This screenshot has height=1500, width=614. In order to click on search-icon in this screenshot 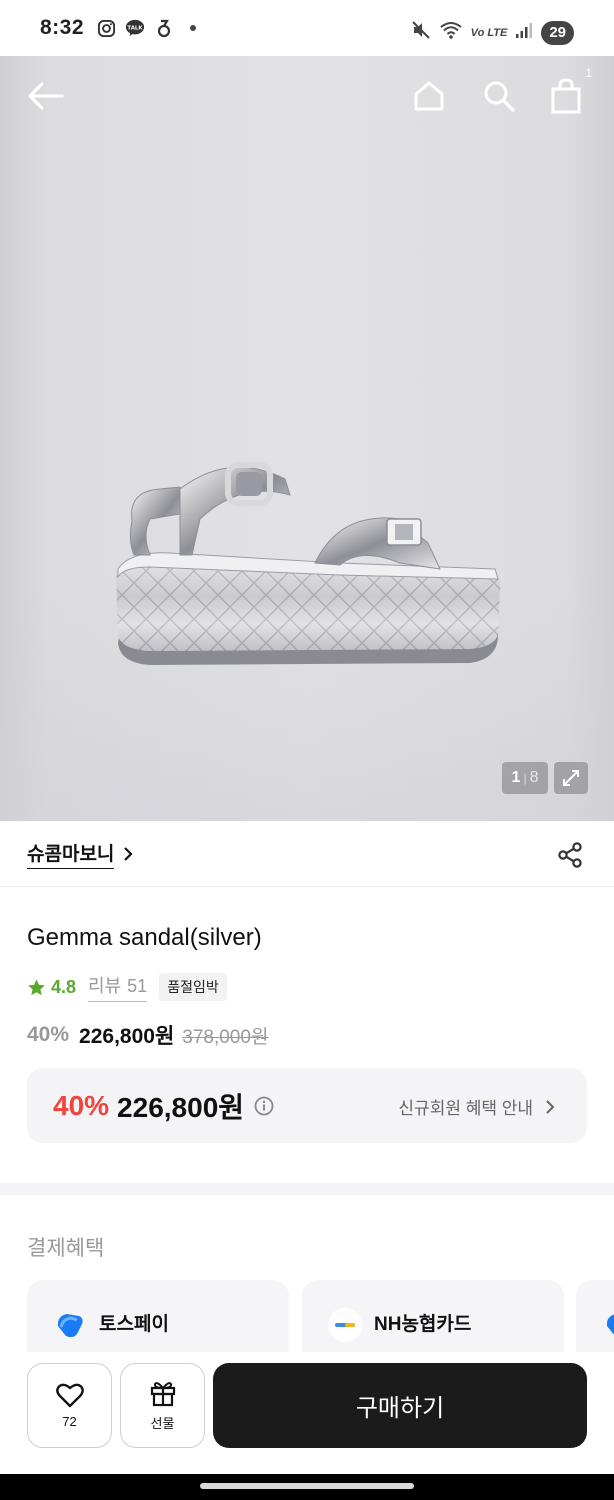, I will do `click(499, 96)`.